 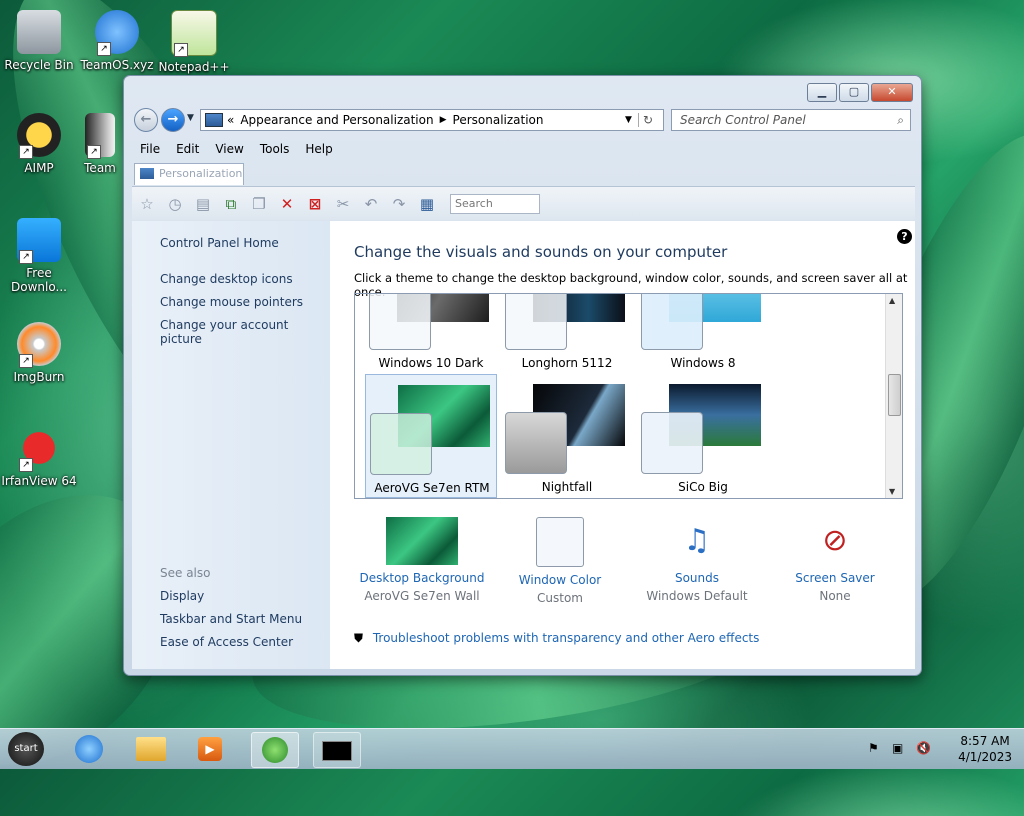 I want to click on theme-nightfall: Nightfall, so click(x=567, y=436).